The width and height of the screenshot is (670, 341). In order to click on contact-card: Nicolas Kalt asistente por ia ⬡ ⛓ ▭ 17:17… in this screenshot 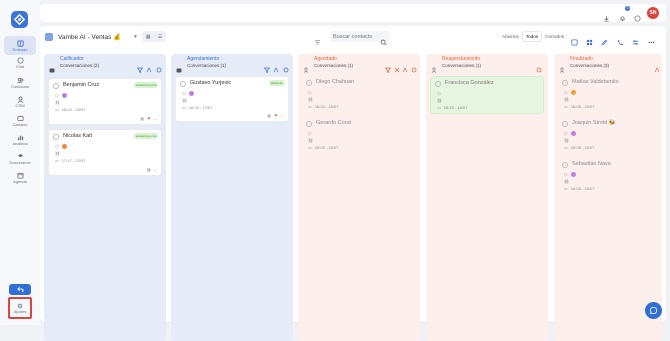, I will do `click(105, 152)`.